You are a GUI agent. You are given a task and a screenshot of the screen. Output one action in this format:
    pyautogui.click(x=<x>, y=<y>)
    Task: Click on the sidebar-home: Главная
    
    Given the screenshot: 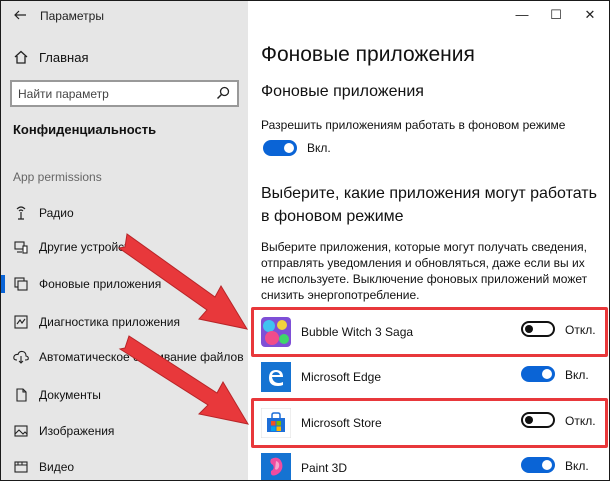 What is the action you would take?
    pyautogui.click(x=50, y=57)
    